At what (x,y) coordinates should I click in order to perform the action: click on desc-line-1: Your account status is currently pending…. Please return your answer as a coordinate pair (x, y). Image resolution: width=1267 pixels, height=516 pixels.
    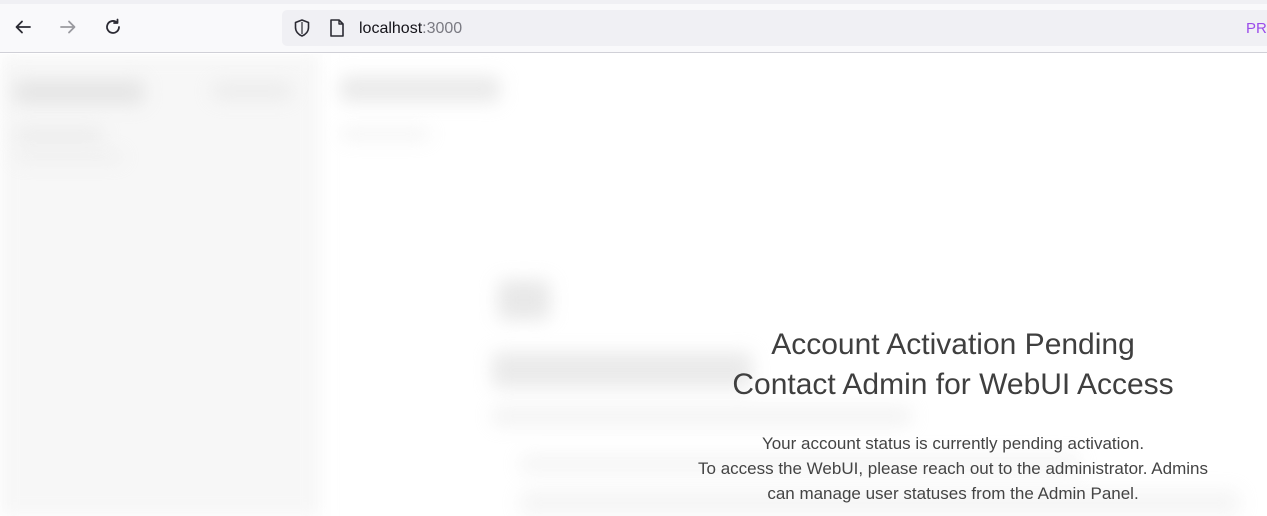
    Looking at the image, I should click on (953, 443).